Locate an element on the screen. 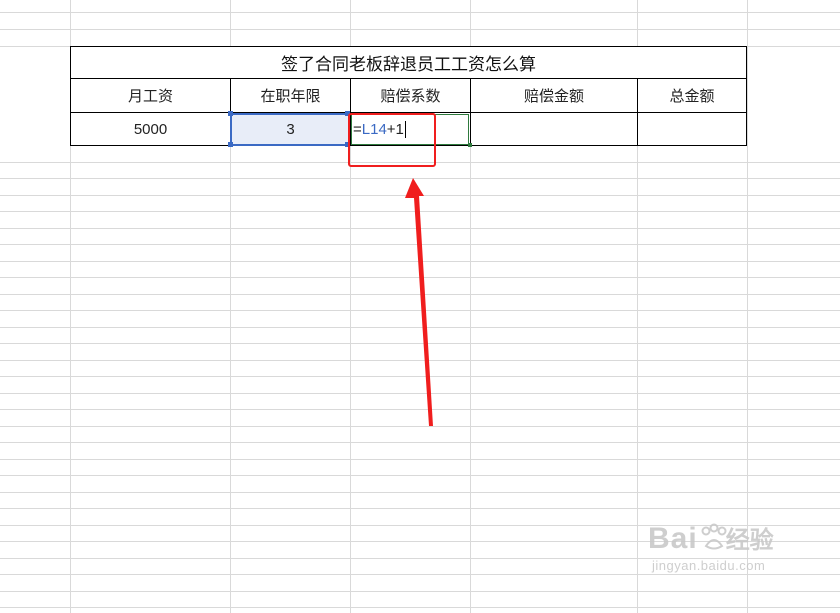 The height and width of the screenshot is (613, 840). watermark-url: jingyan.baidu.com is located at coordinates (709, 565).